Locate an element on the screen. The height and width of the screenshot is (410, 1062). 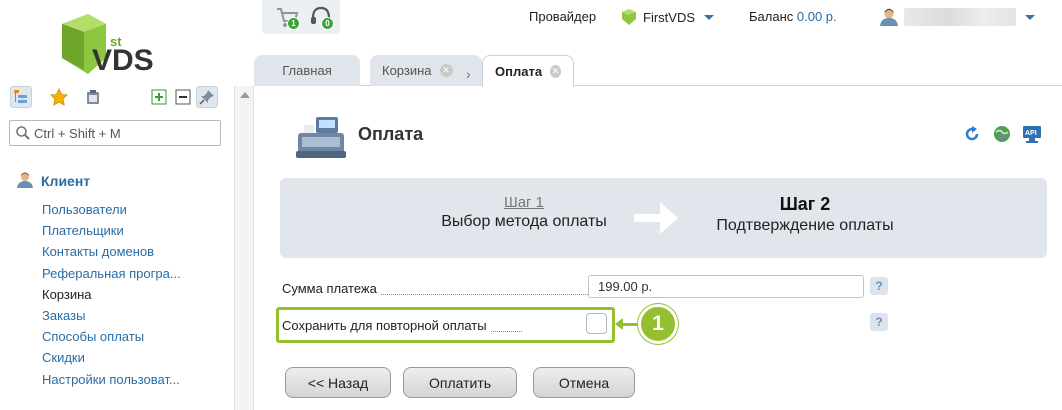
page-title: Оплата is located at coordinates (391, 134).